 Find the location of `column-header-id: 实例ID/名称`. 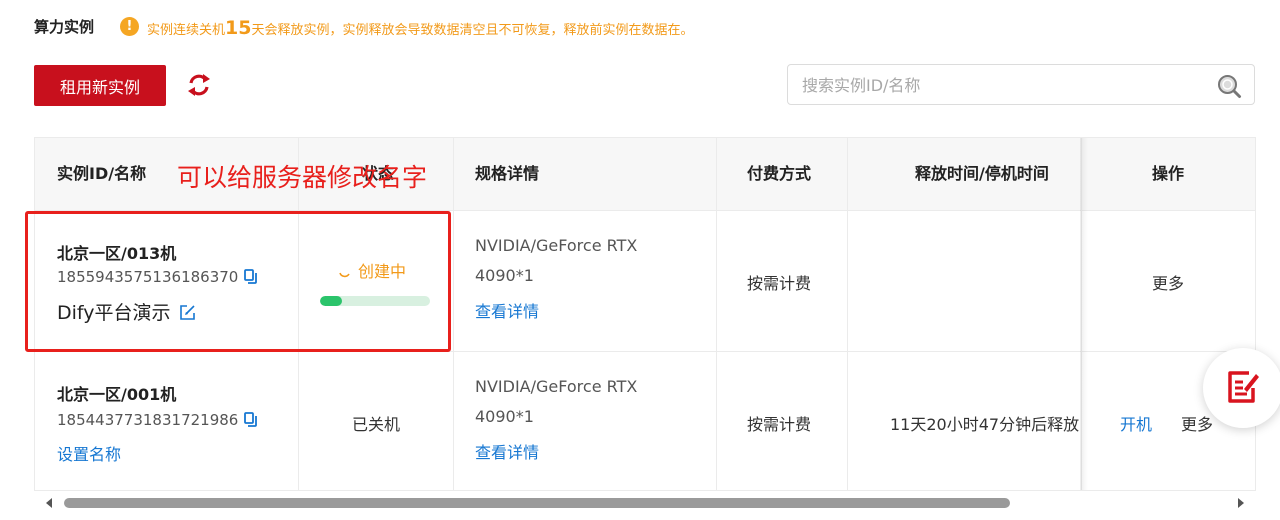

column-header-id: 实例ID/名称 is located at coordinates (102, 173).